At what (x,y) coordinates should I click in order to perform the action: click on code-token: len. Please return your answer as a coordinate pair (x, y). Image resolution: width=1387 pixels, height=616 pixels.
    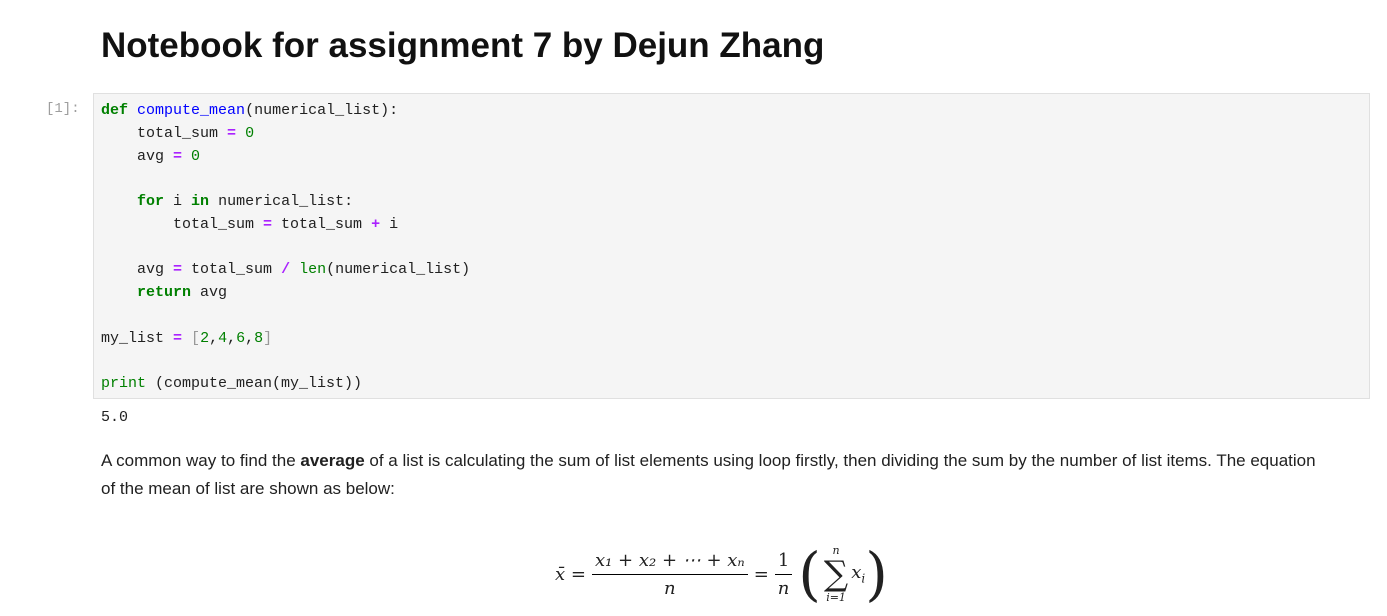
    Looking at the image, I should click on (313, 270).